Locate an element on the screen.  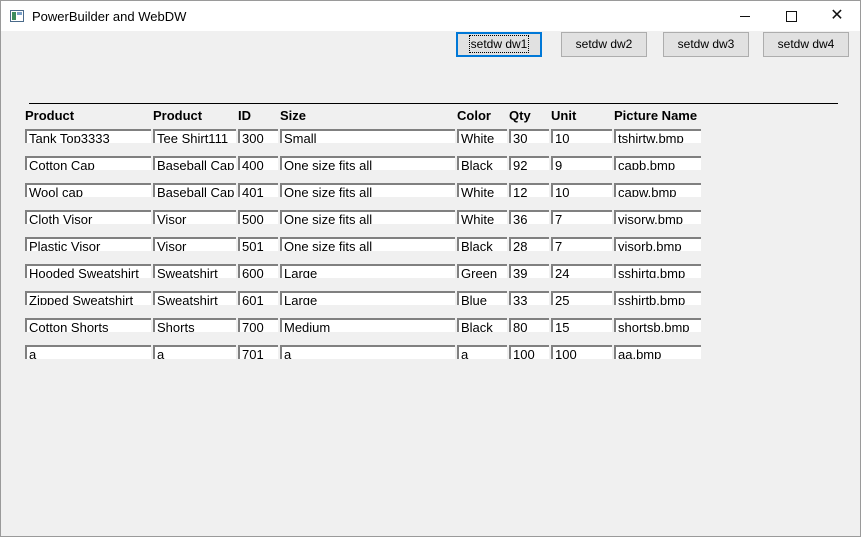
cell-product-id: 401 is located at coordinates (258, 190).